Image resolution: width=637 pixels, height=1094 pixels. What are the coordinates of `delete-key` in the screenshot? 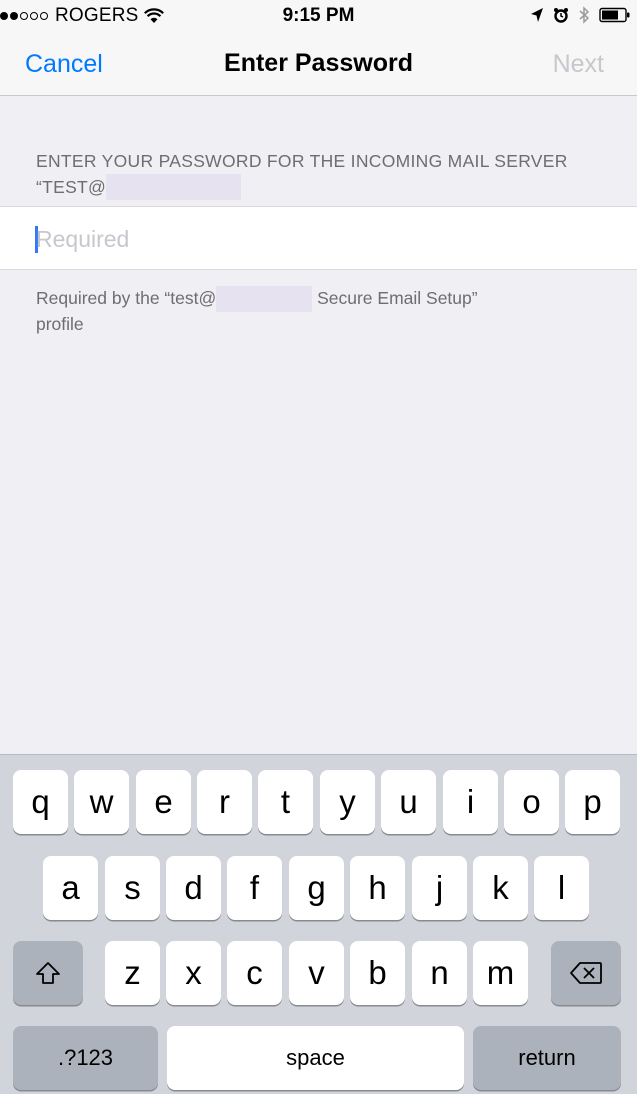 It's located at (586, 973).